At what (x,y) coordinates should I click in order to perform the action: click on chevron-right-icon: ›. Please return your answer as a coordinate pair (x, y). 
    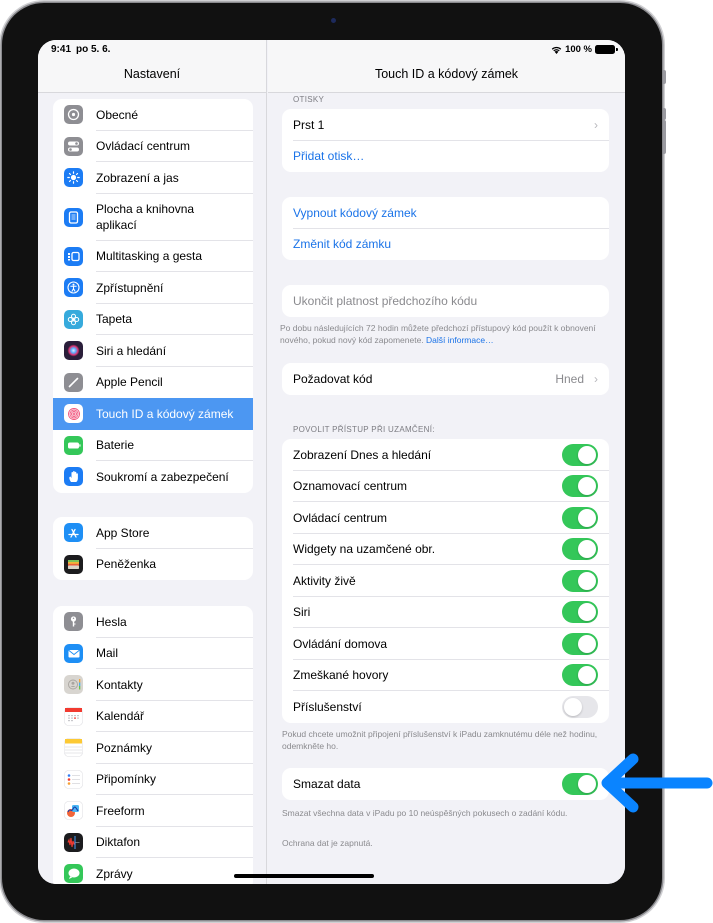
    Looking at the image, I should click on (596, 124).